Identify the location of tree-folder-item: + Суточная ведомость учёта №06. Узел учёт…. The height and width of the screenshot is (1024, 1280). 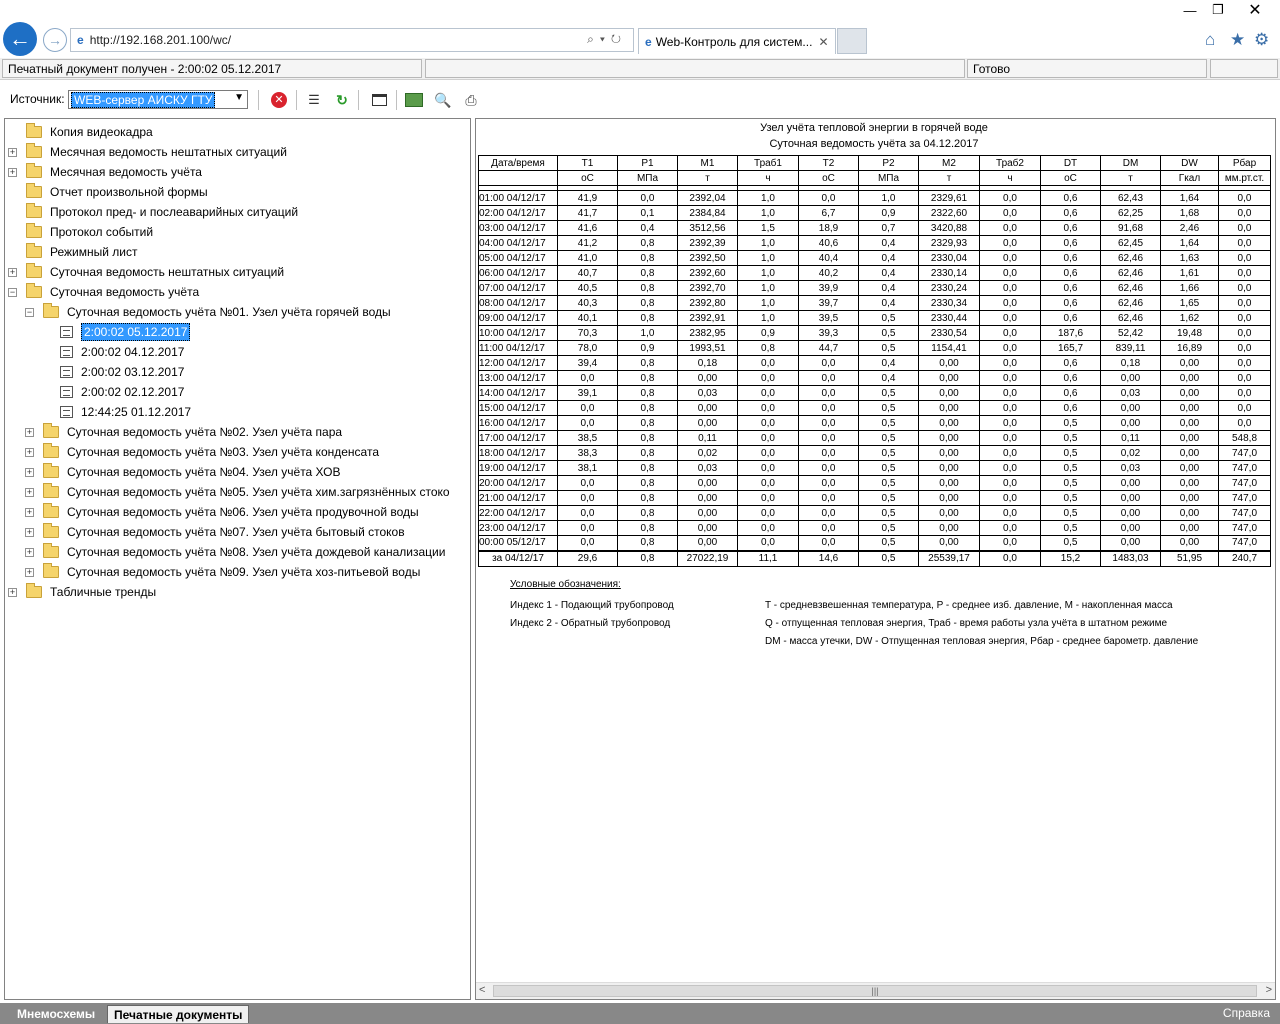
(222, 512).